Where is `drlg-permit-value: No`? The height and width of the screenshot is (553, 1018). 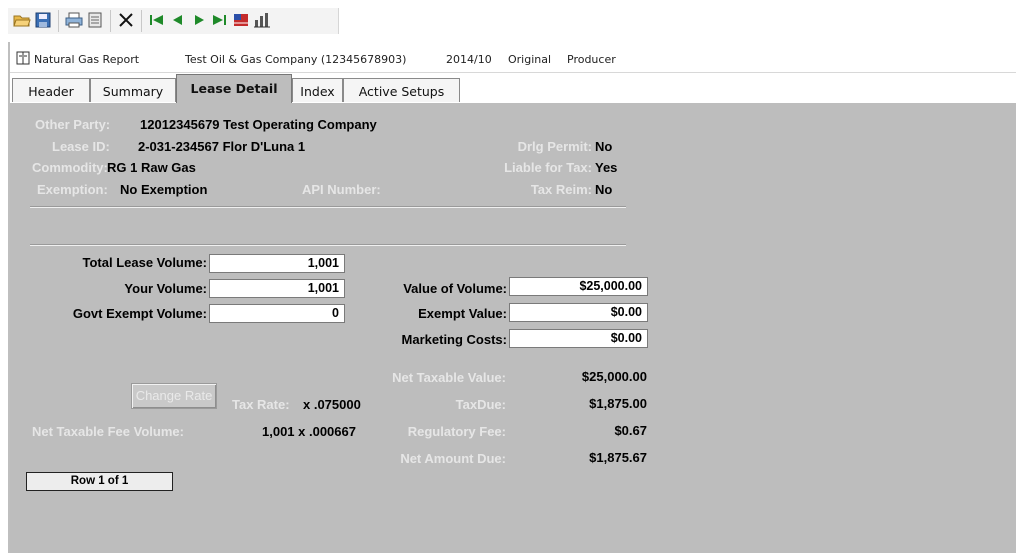
drlg-permit-value: No is located at coordinates (604, 146).